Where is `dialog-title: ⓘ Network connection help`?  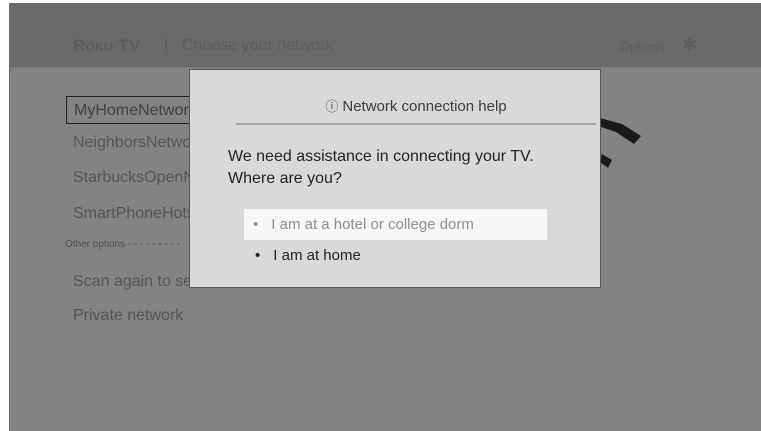
dialog-title: ⓘ Network connection help is located at coordinates (415, 106).